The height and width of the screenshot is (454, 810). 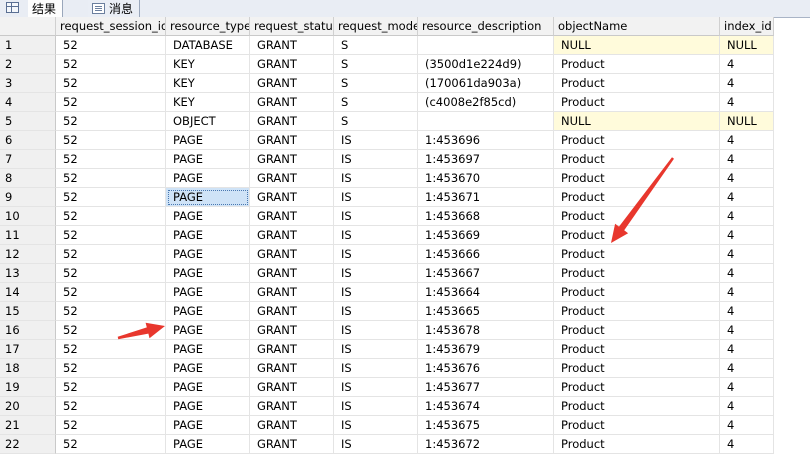 What do you see at coordinates (486, 121) in the screenshot?
I see `cell-resource-description` at bounding box center [486, 121].